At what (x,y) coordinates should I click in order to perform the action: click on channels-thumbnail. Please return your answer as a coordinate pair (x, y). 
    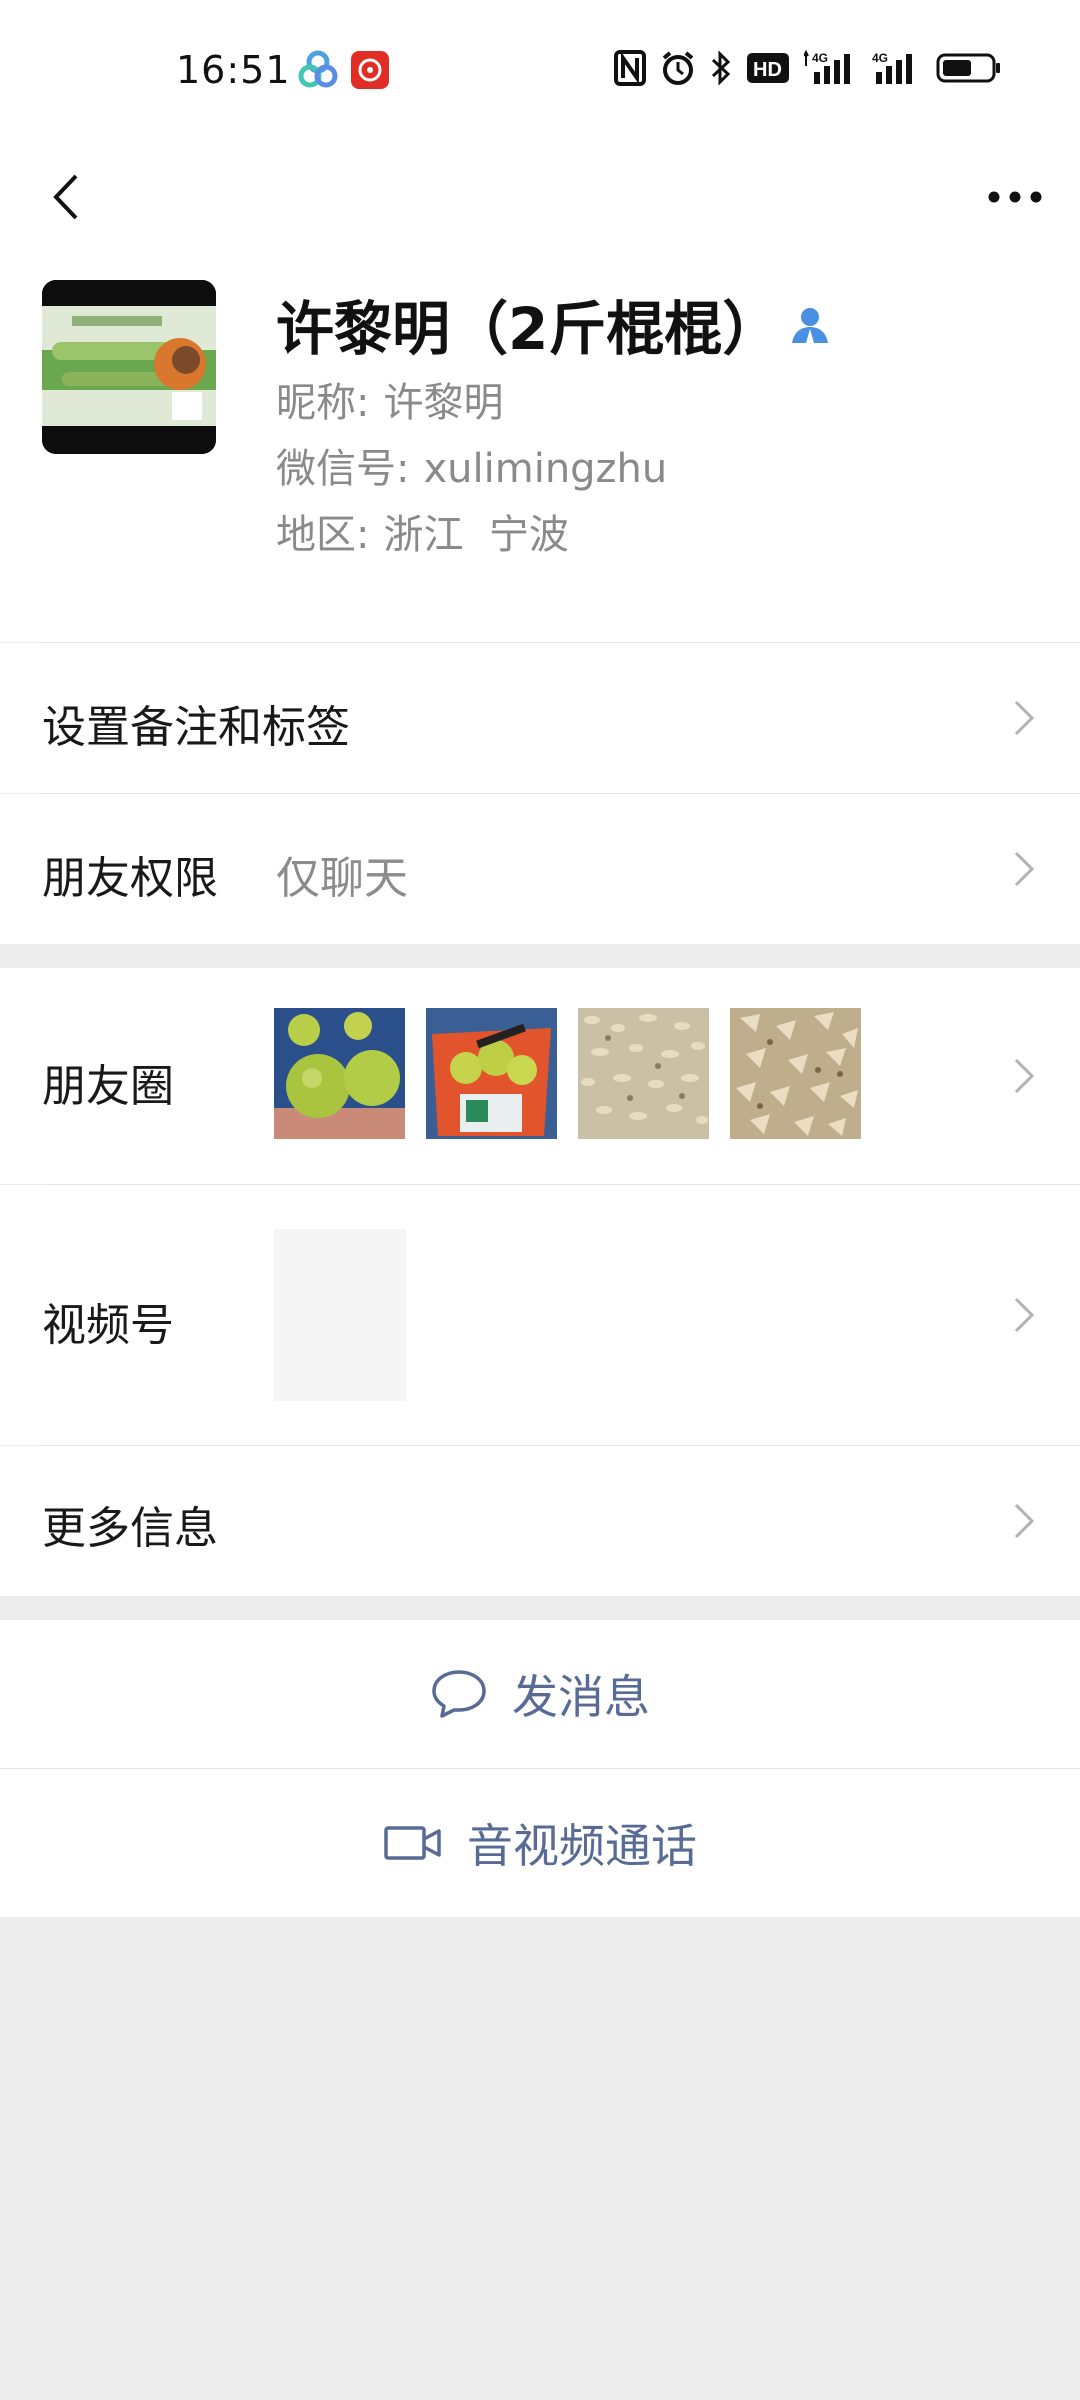
    Looking at the image, I should click on (340, 1315).